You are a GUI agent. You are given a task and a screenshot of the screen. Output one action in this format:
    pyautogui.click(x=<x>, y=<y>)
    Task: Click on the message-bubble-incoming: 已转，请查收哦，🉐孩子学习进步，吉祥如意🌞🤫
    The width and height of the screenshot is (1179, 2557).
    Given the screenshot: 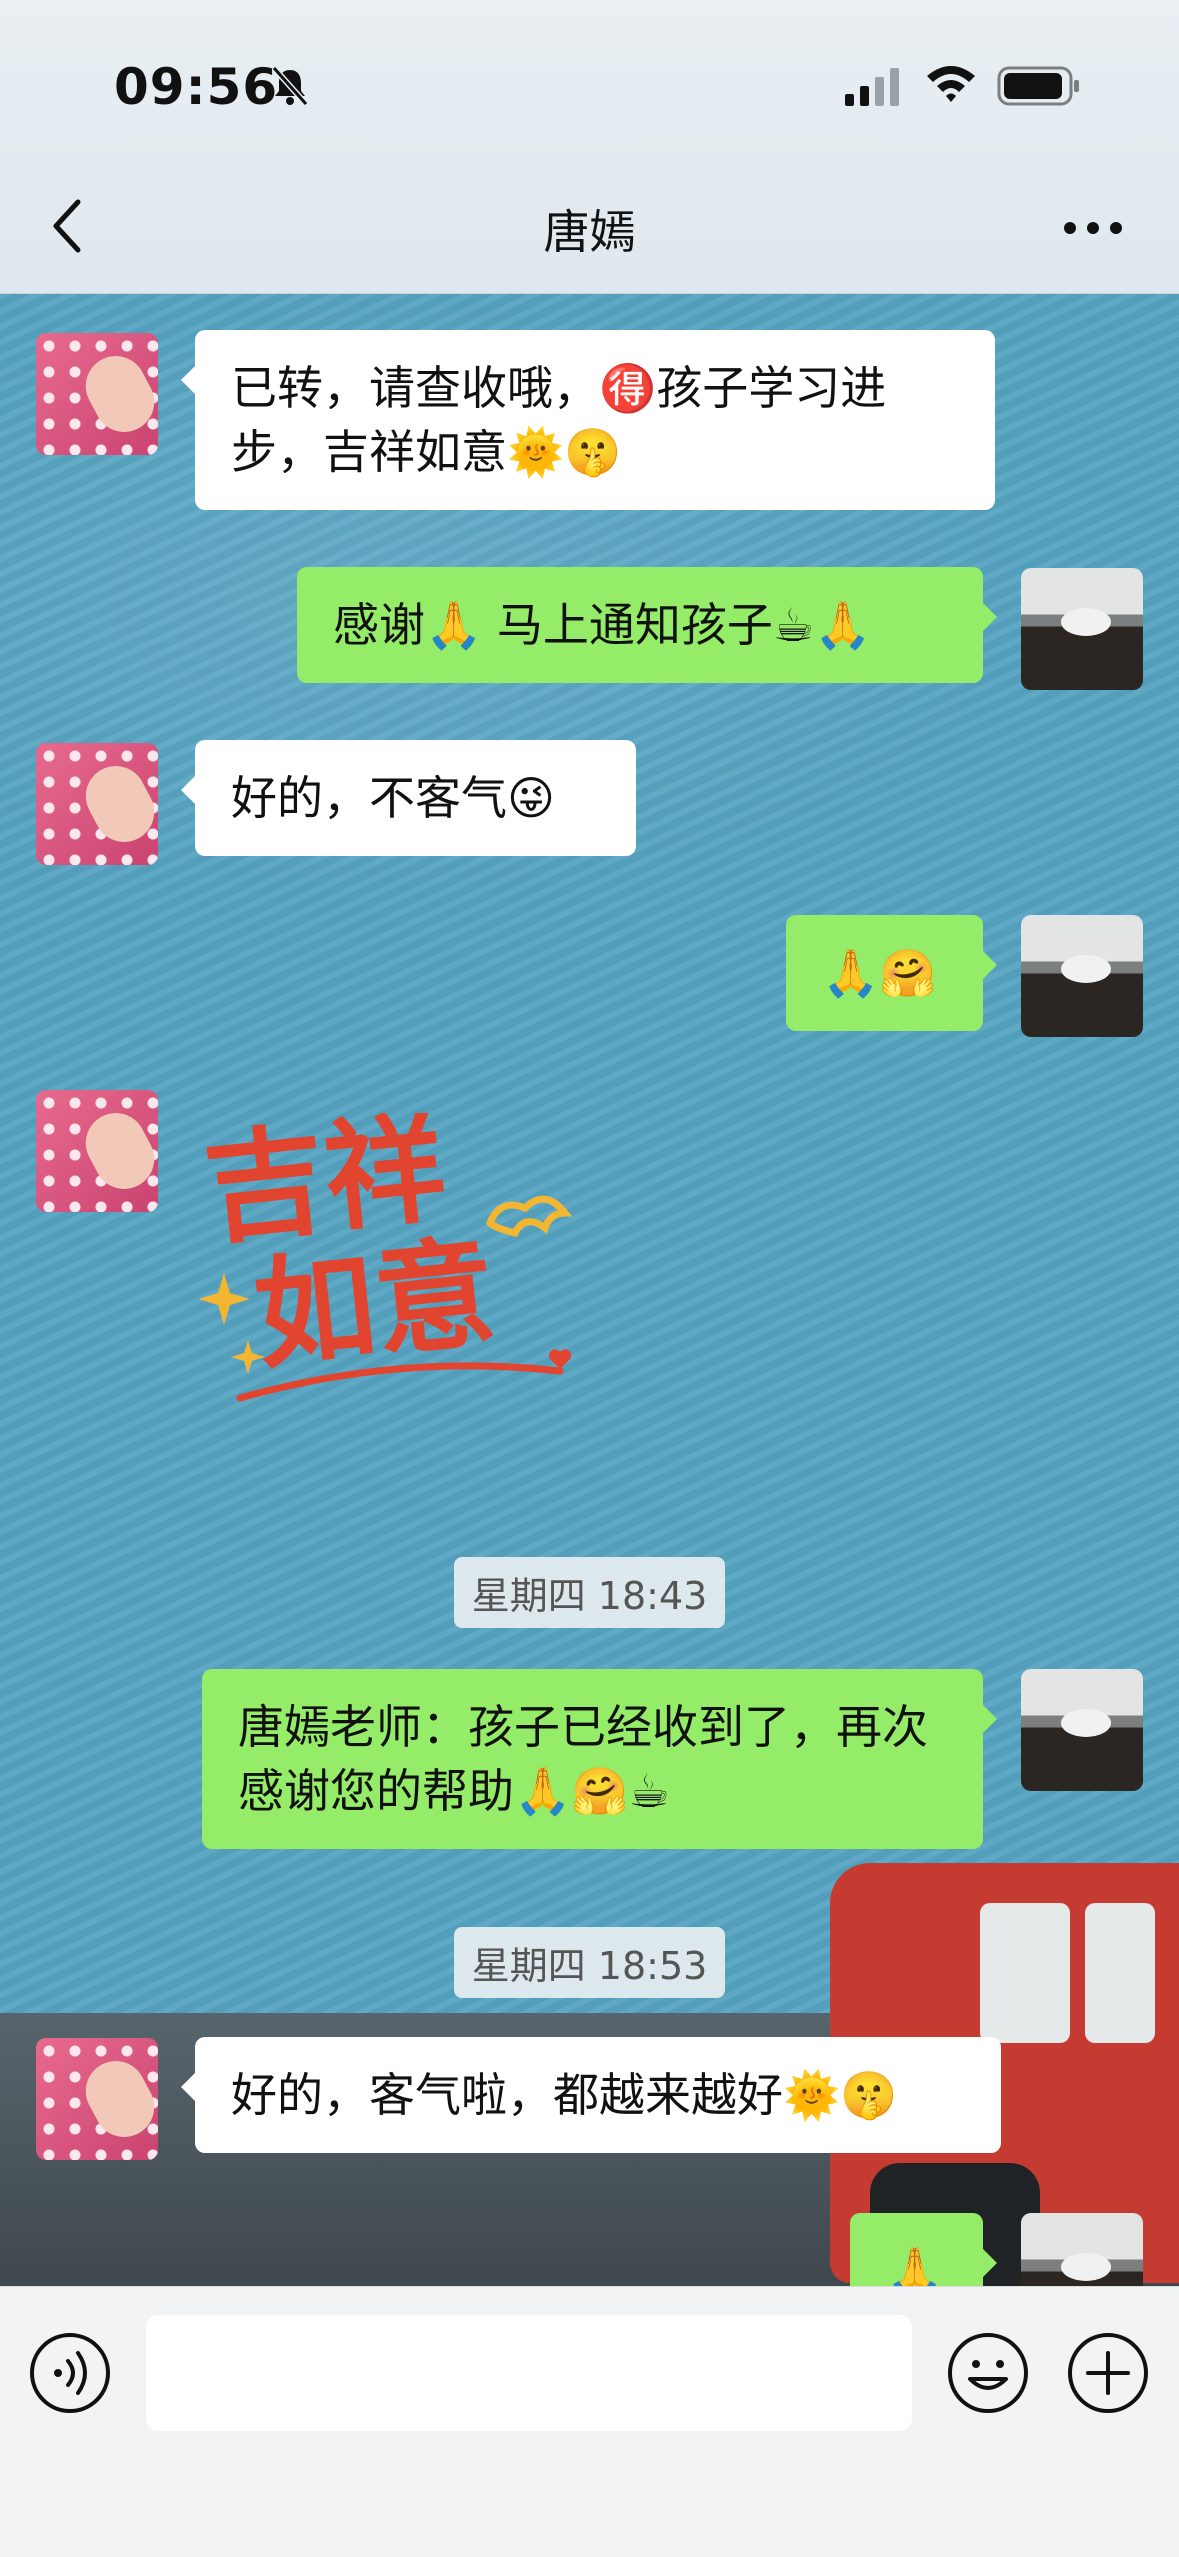 What is the action you would take?
    pyautogui.click(x=588, y=420)
    